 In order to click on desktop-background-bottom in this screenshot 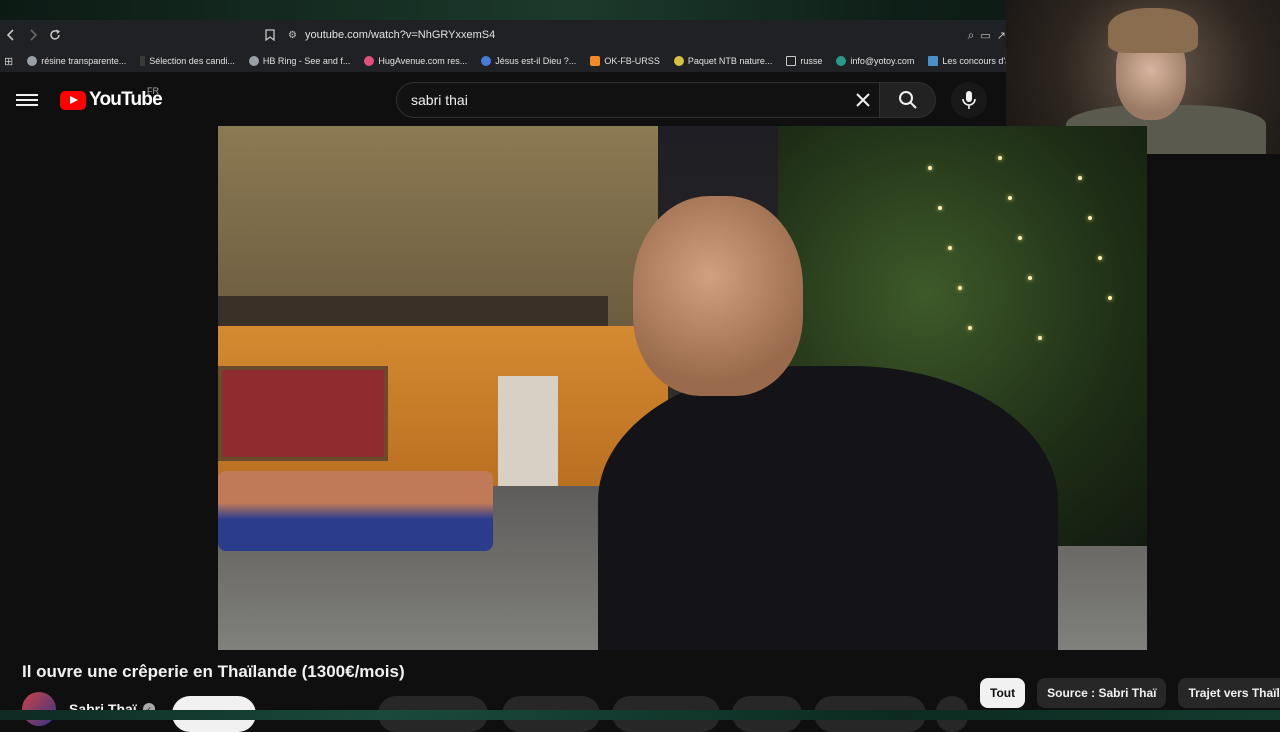, I will do `click(640, 715)`.